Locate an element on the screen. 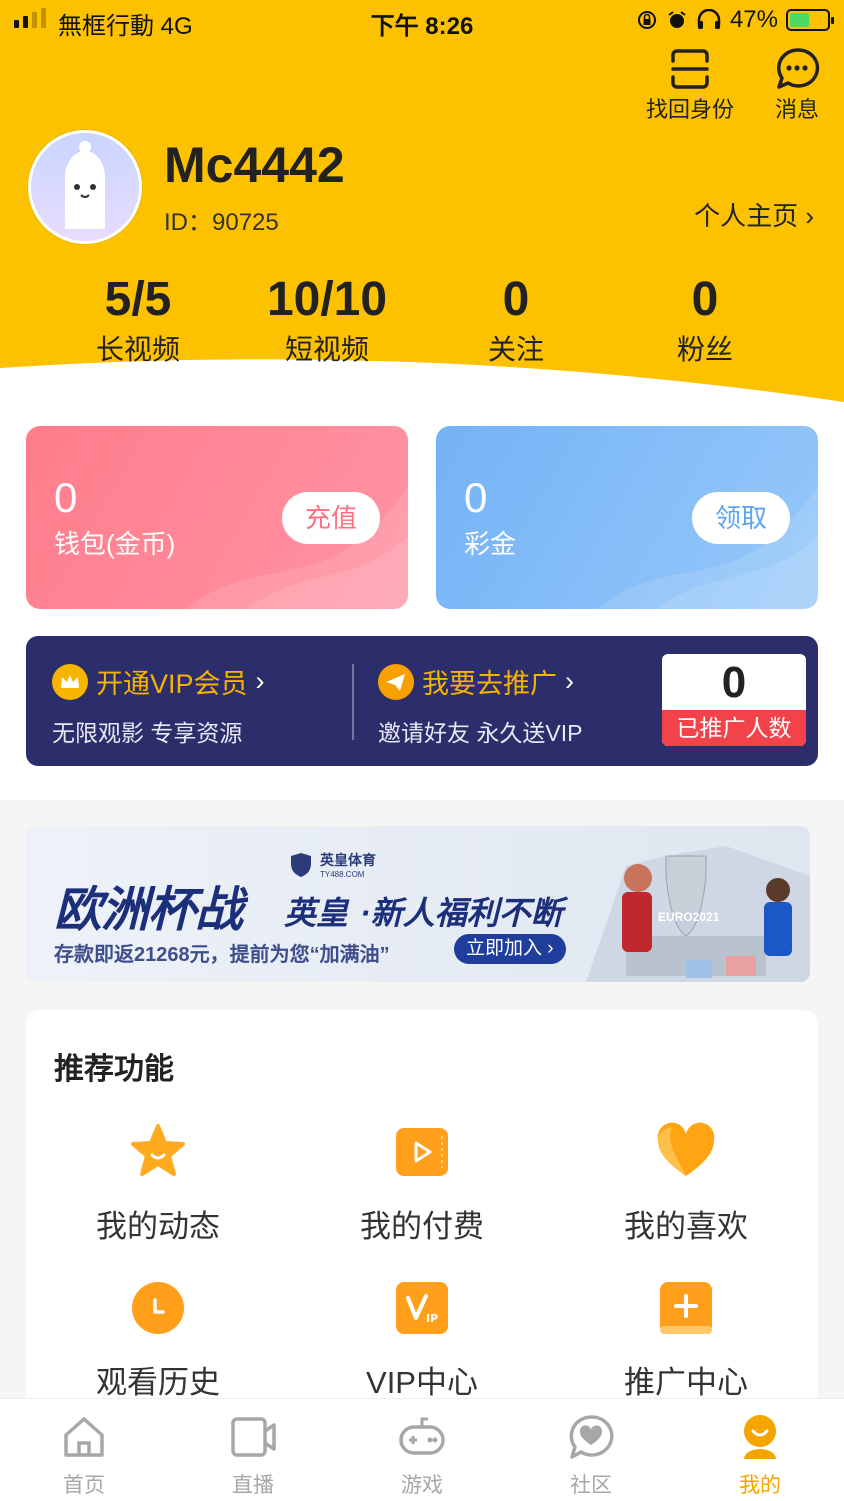 The height and width of the screenshot is (1501, 844). status-bar: 無框行動 4G 下午 8:26 47% is located at coordinates (422, 22).